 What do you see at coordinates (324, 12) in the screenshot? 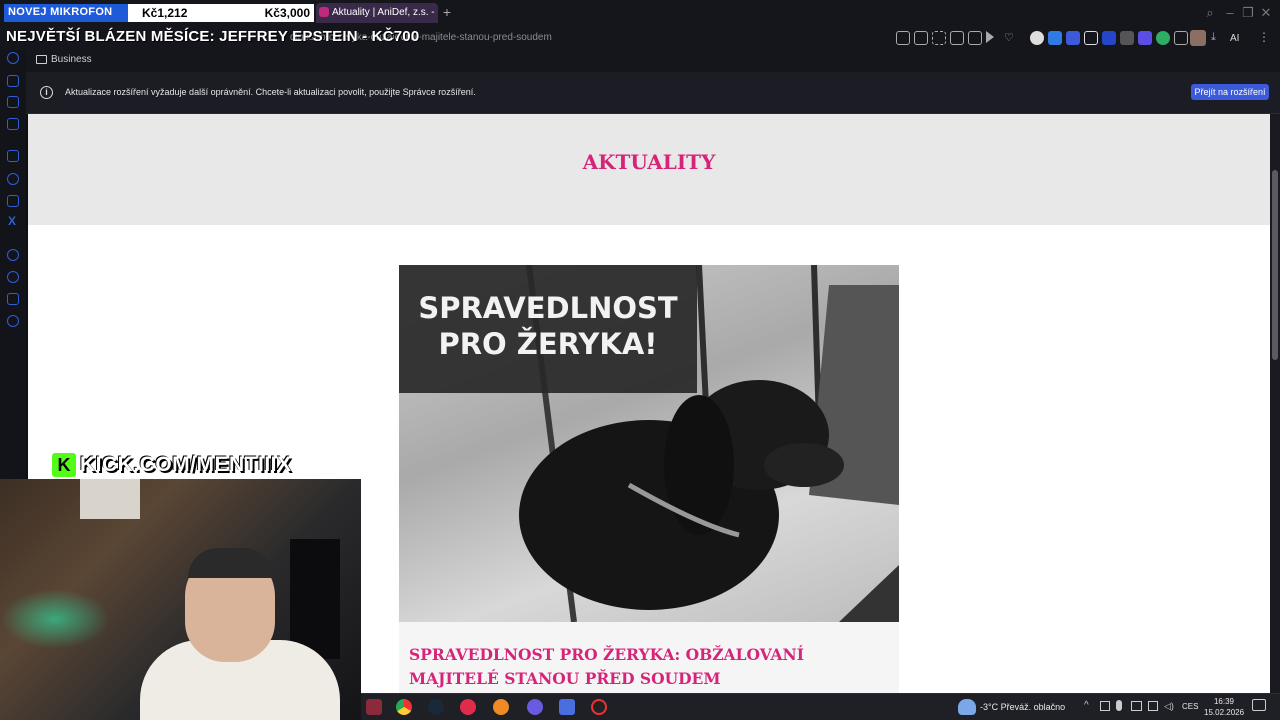
I see `tab-favicon-icon` at bounding box center [324, 12].